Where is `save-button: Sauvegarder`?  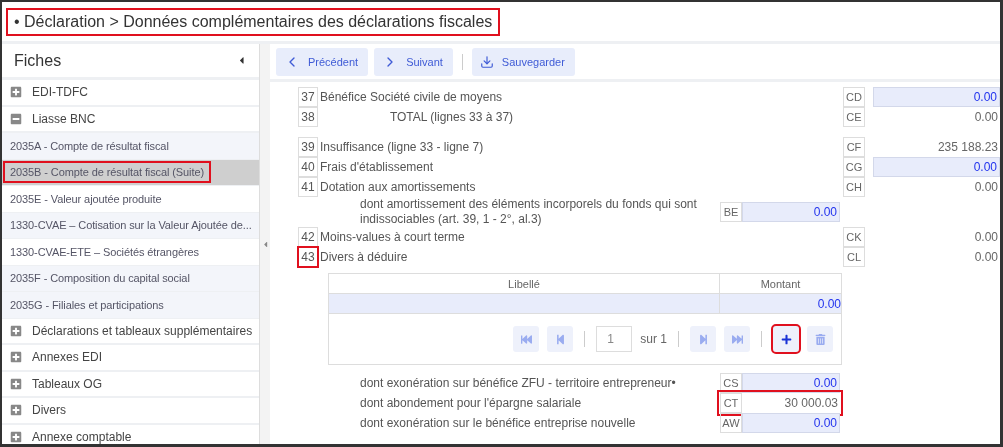
save-button: Sauvegarder is located at coordinates (523, 61).